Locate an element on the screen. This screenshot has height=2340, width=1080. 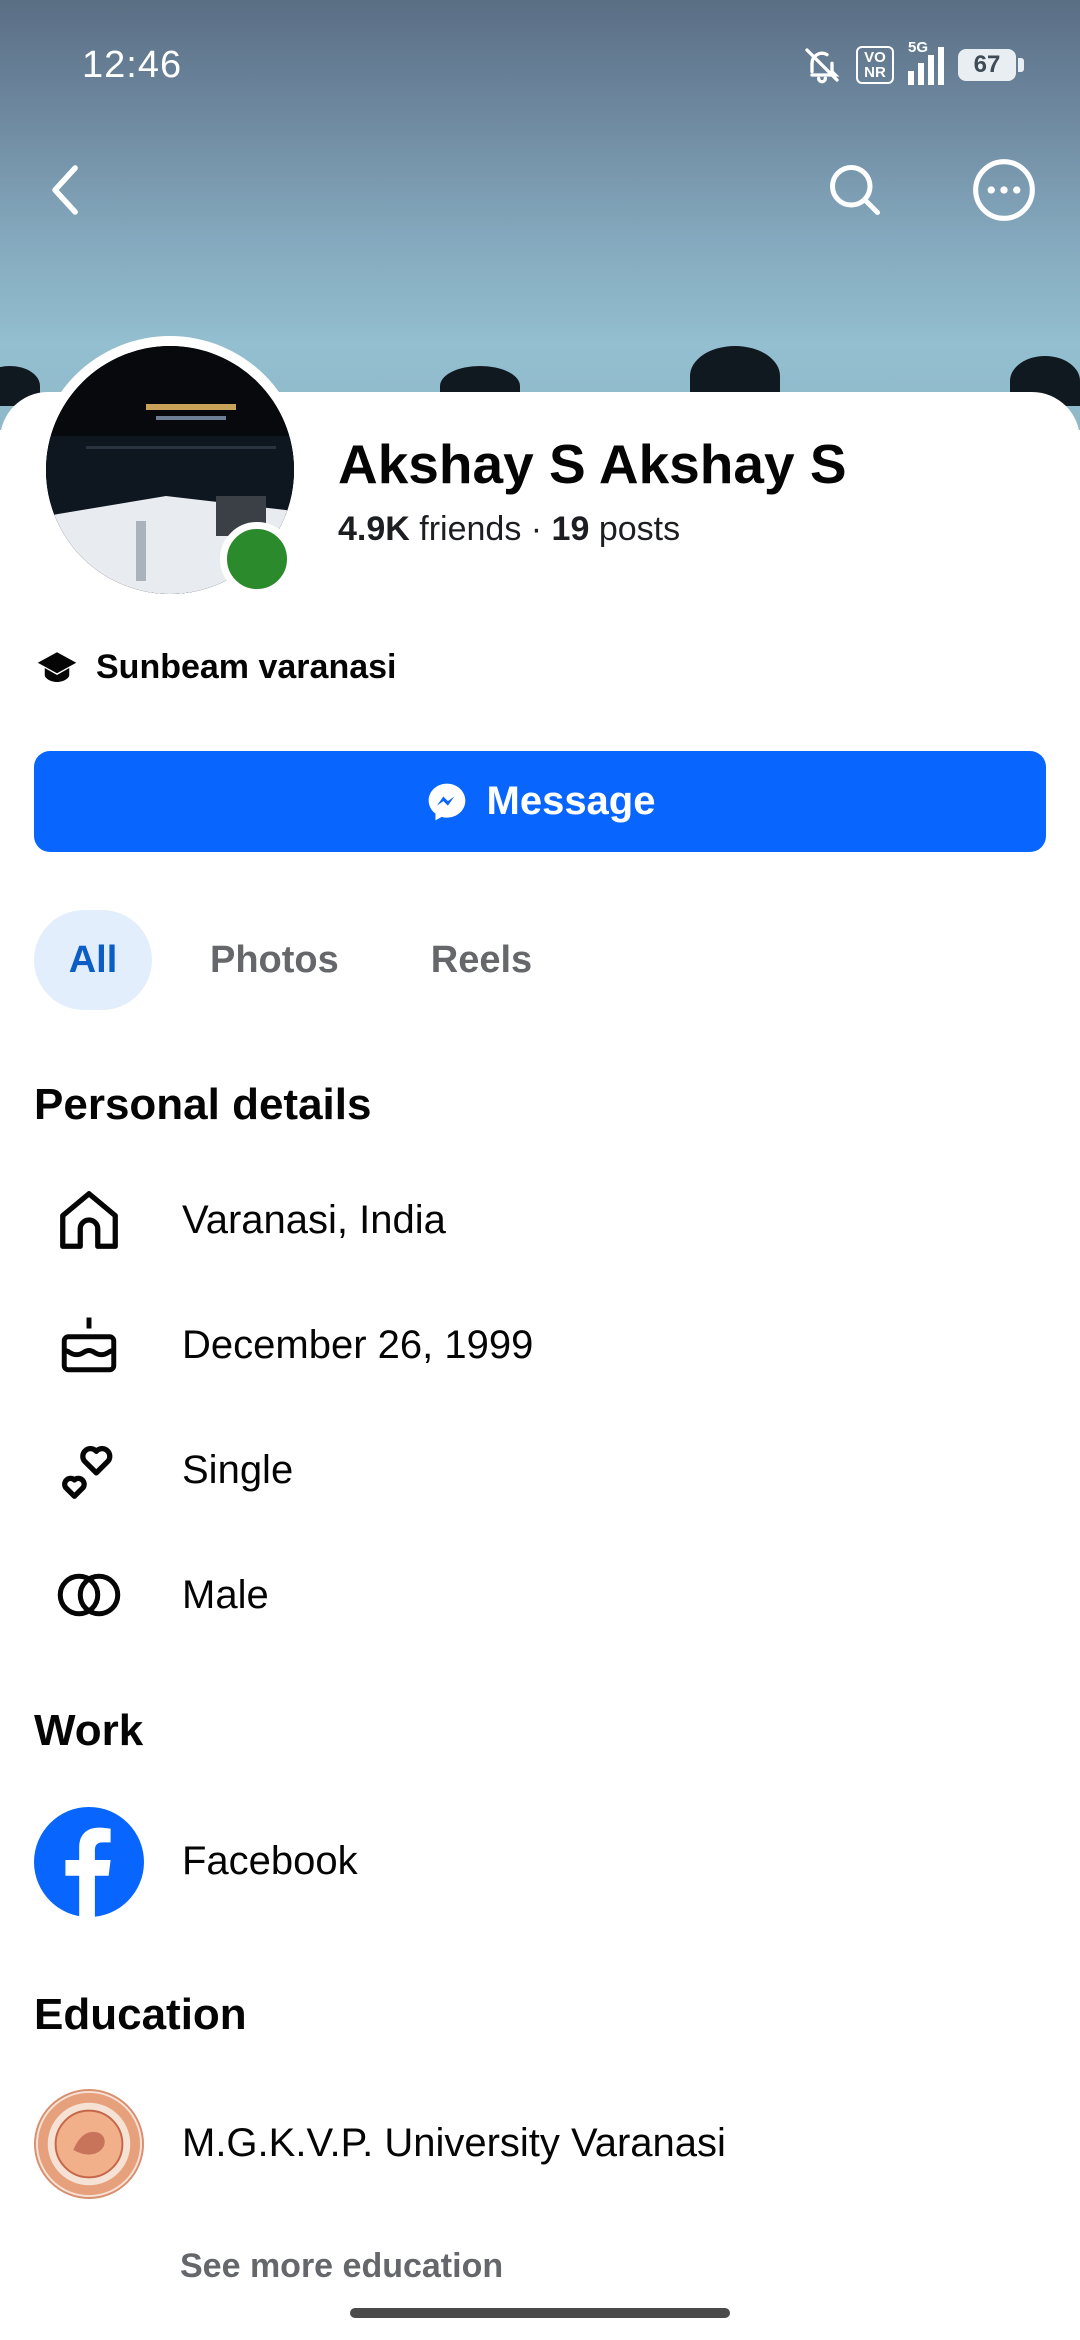
online-status-indicator is located at coordinates (257, 559).